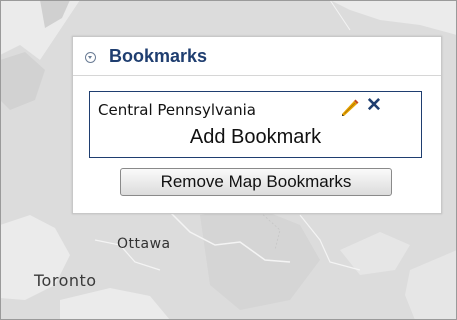 Image resolution: width=457 pixels, height=320 pixels. I want to click on panel-title: Bookmarks, so click(158, 56).